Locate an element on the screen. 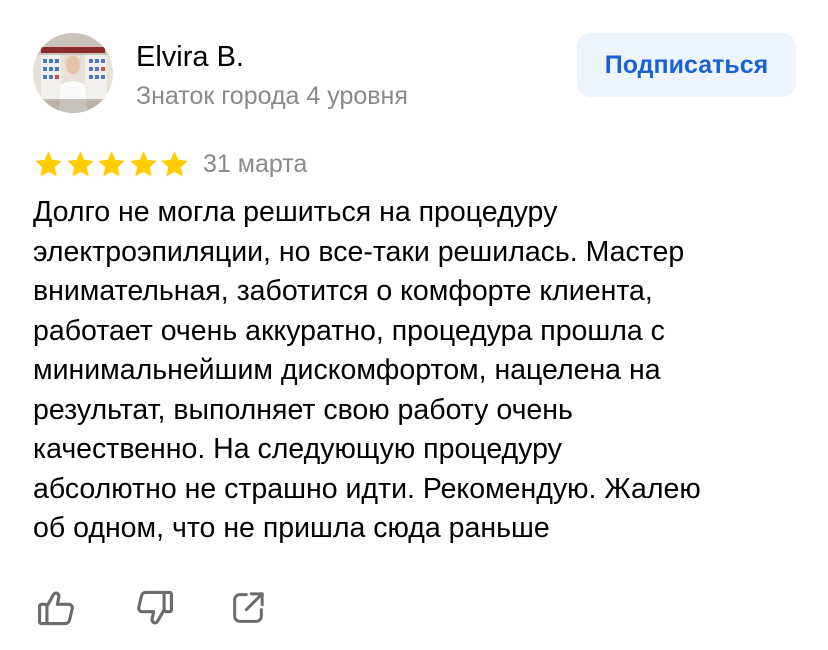  subscribe-button: Подписаться is located at coordinates (686, 65).